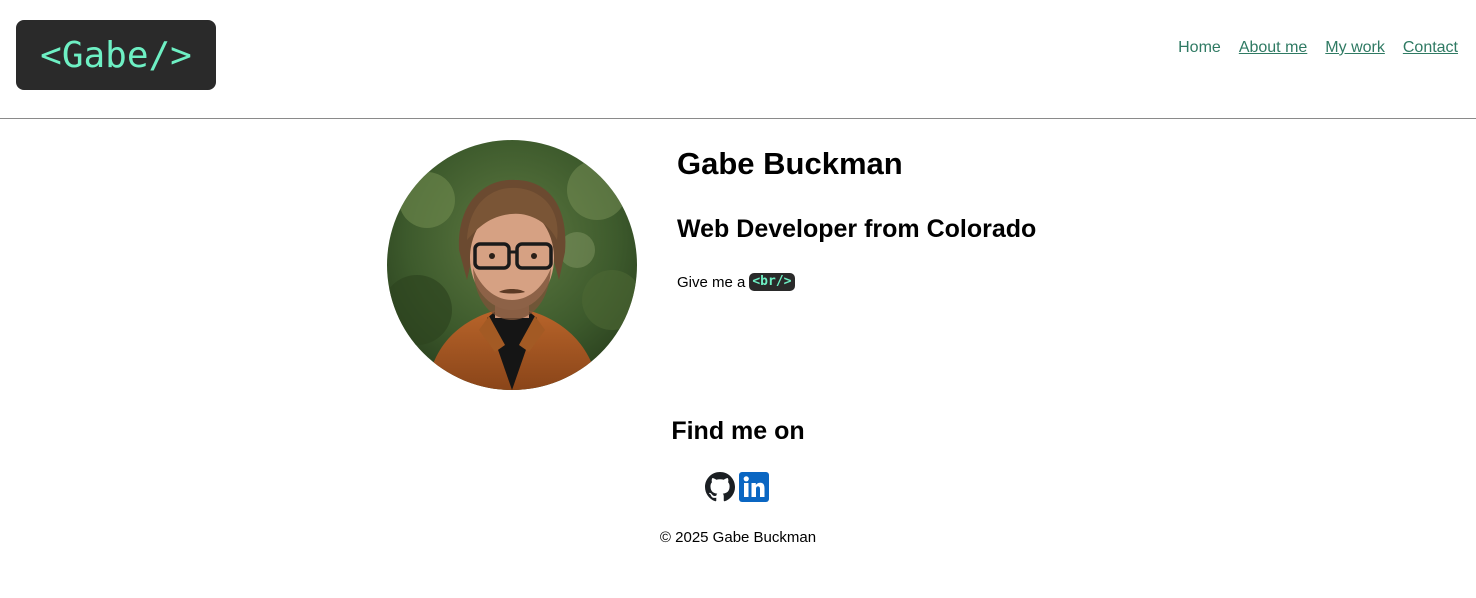 The image size is (1476, 598). What do you see at coordinates (790, 163) in the screenshot?
I see `profile-name: Gabe Buckman` at bounding box center [790, 163].